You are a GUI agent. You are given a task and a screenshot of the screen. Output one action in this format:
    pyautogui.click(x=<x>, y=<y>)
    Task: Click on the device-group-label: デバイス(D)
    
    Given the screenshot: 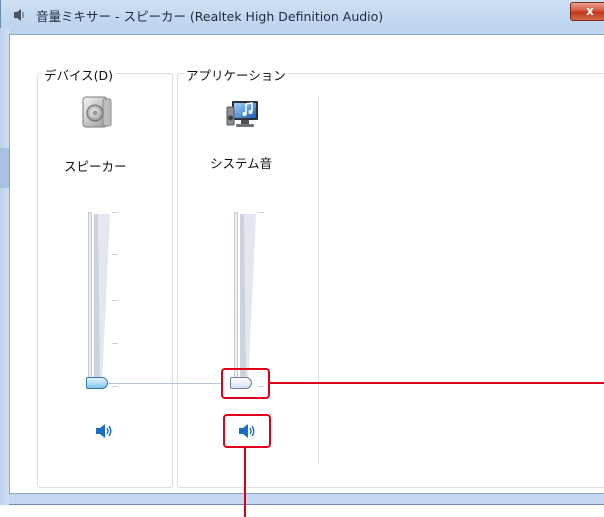 What is the action you would take?
    pyautogui.click(x=79, y=74)
    